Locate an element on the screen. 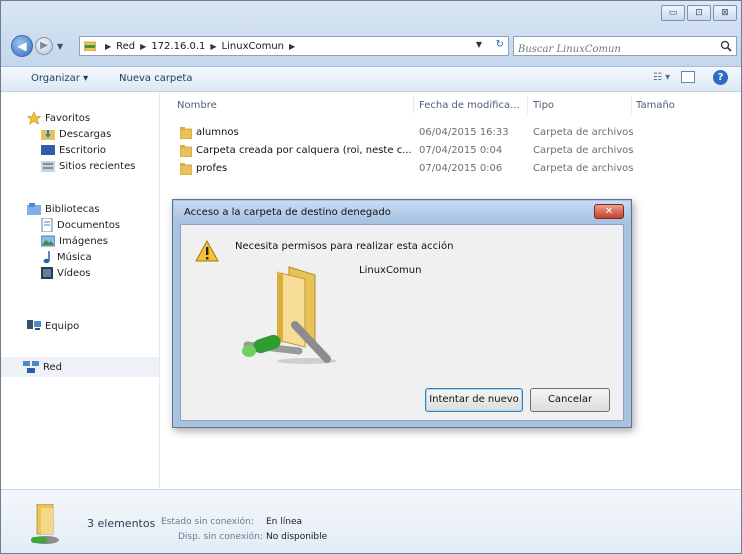 The width and height of the screenshot is (742, 554). sidebar-item-label: Sitios recientes is located at coordinates (97, 166).